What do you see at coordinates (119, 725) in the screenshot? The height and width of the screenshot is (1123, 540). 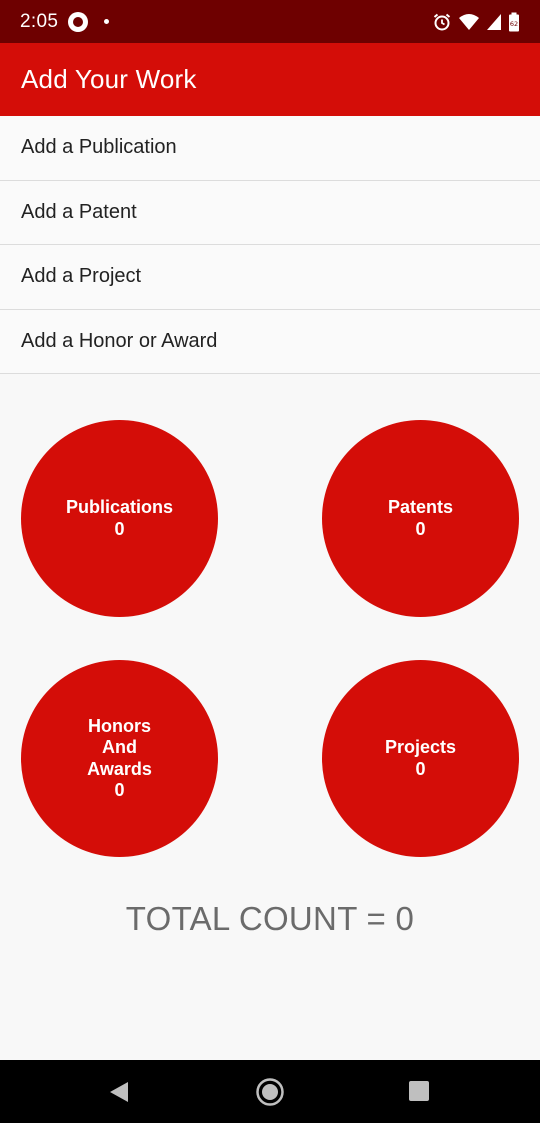 I see `honors-label-line: Honors` at bounding box center [119, 725].